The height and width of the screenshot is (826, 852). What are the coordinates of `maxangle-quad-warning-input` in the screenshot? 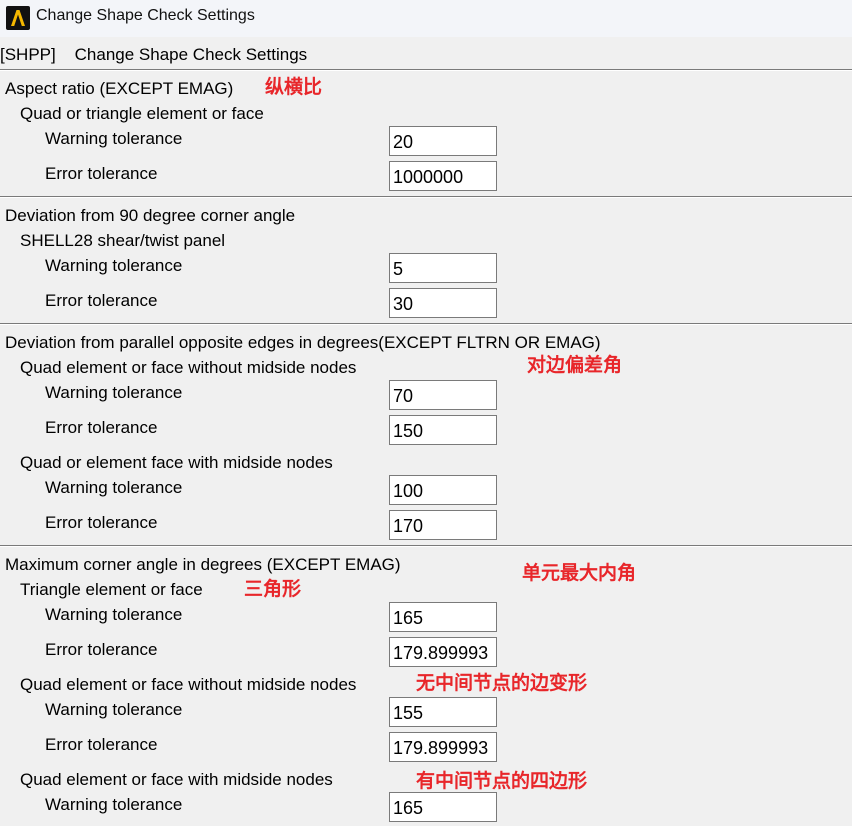 It's located at (443, 712).